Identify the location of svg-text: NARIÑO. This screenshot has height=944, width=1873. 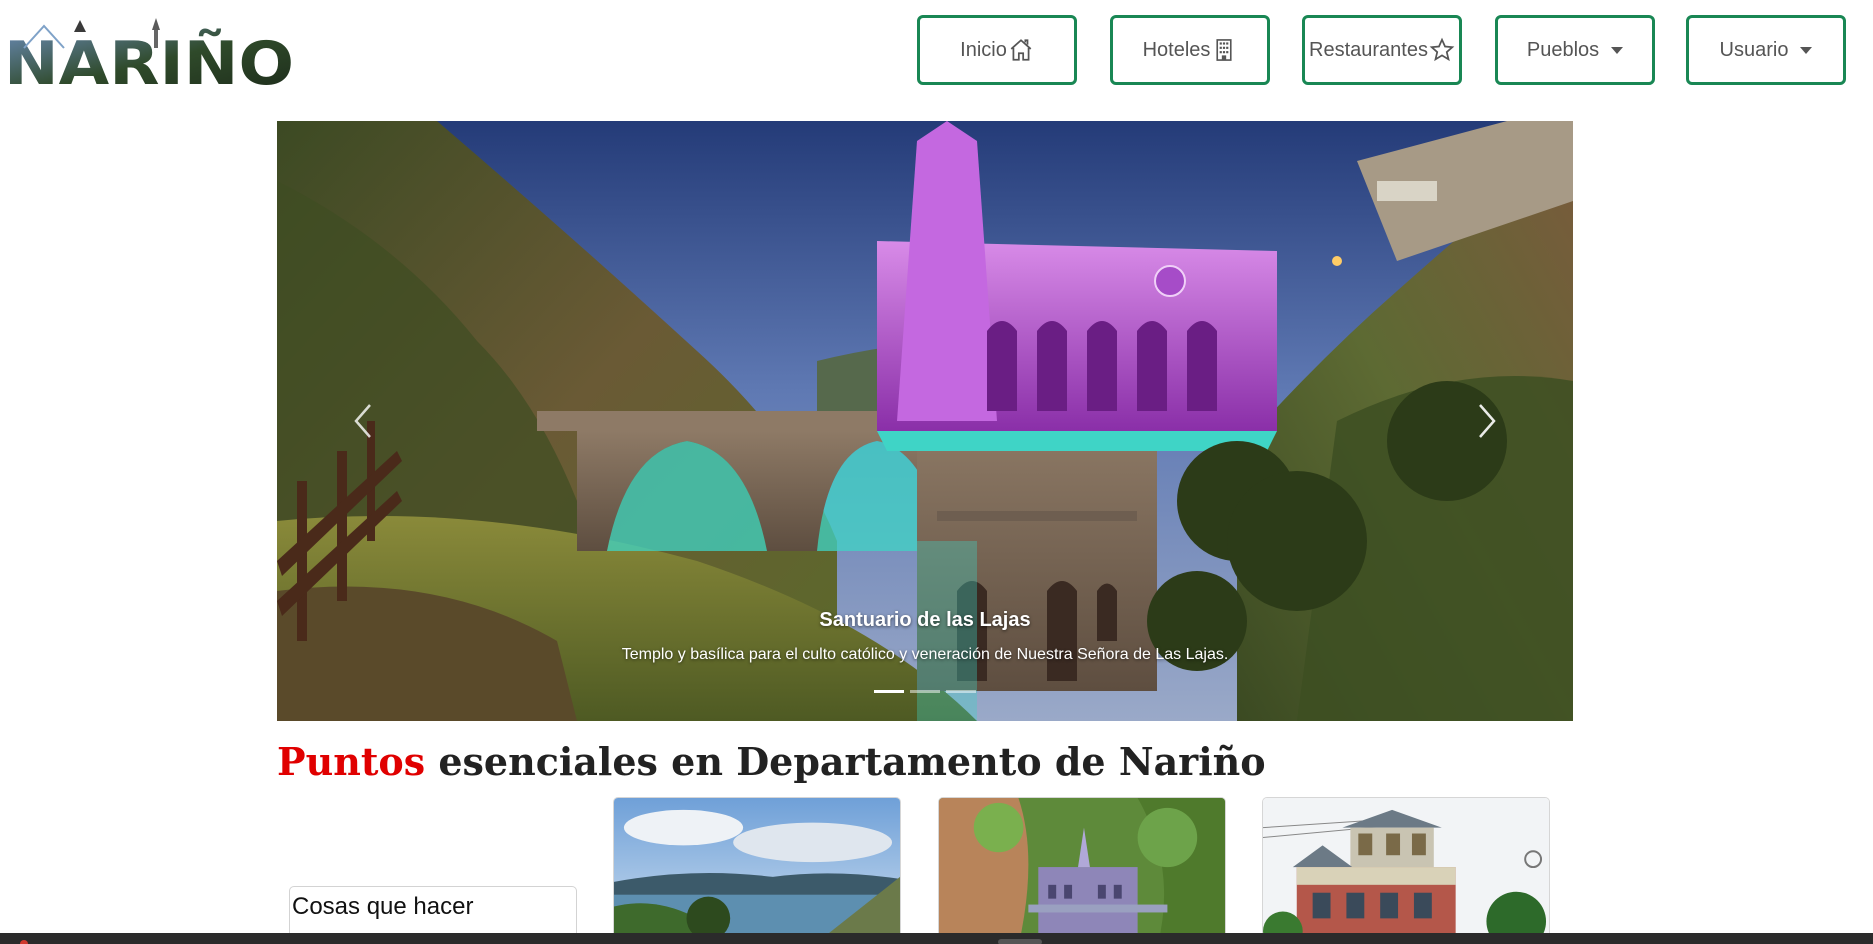
(149, 56).